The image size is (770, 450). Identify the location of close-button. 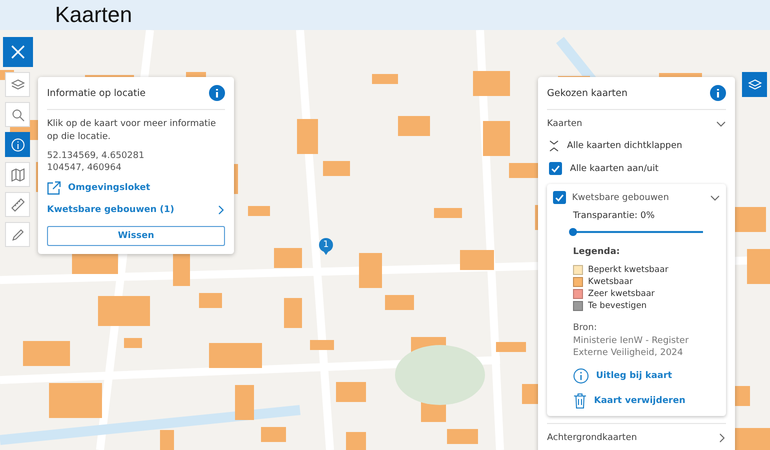
(18, 52).